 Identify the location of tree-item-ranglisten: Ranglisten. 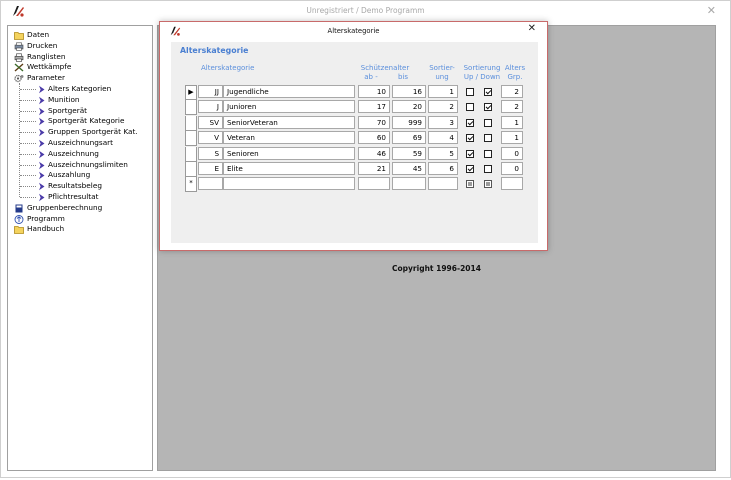
(80, 57).